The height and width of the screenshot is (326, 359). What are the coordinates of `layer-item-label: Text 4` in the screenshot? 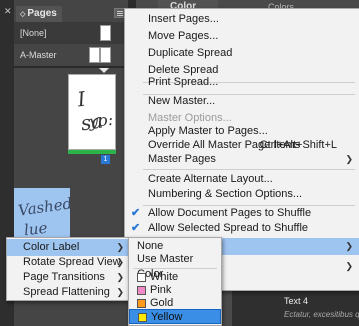 It's located at (296, 301).